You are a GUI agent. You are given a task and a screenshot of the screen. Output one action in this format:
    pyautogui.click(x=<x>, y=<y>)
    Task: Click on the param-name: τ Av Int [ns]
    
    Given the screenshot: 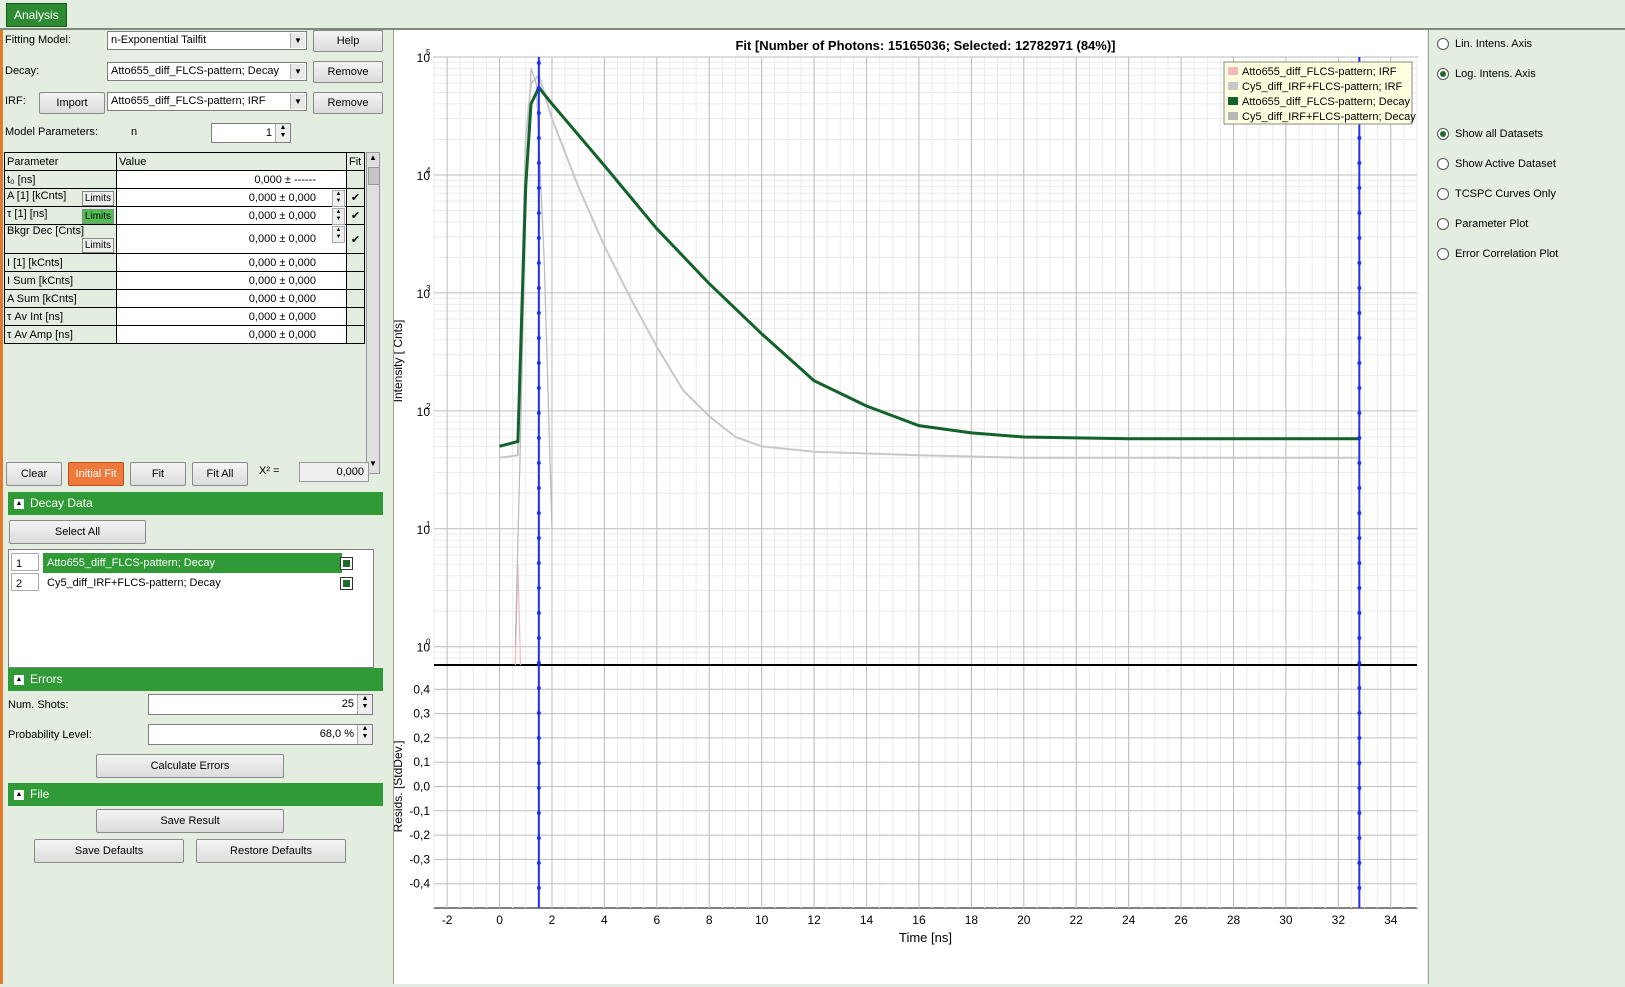 What is the action you would take?
    pyautogui.click(x=60, y=316)
    